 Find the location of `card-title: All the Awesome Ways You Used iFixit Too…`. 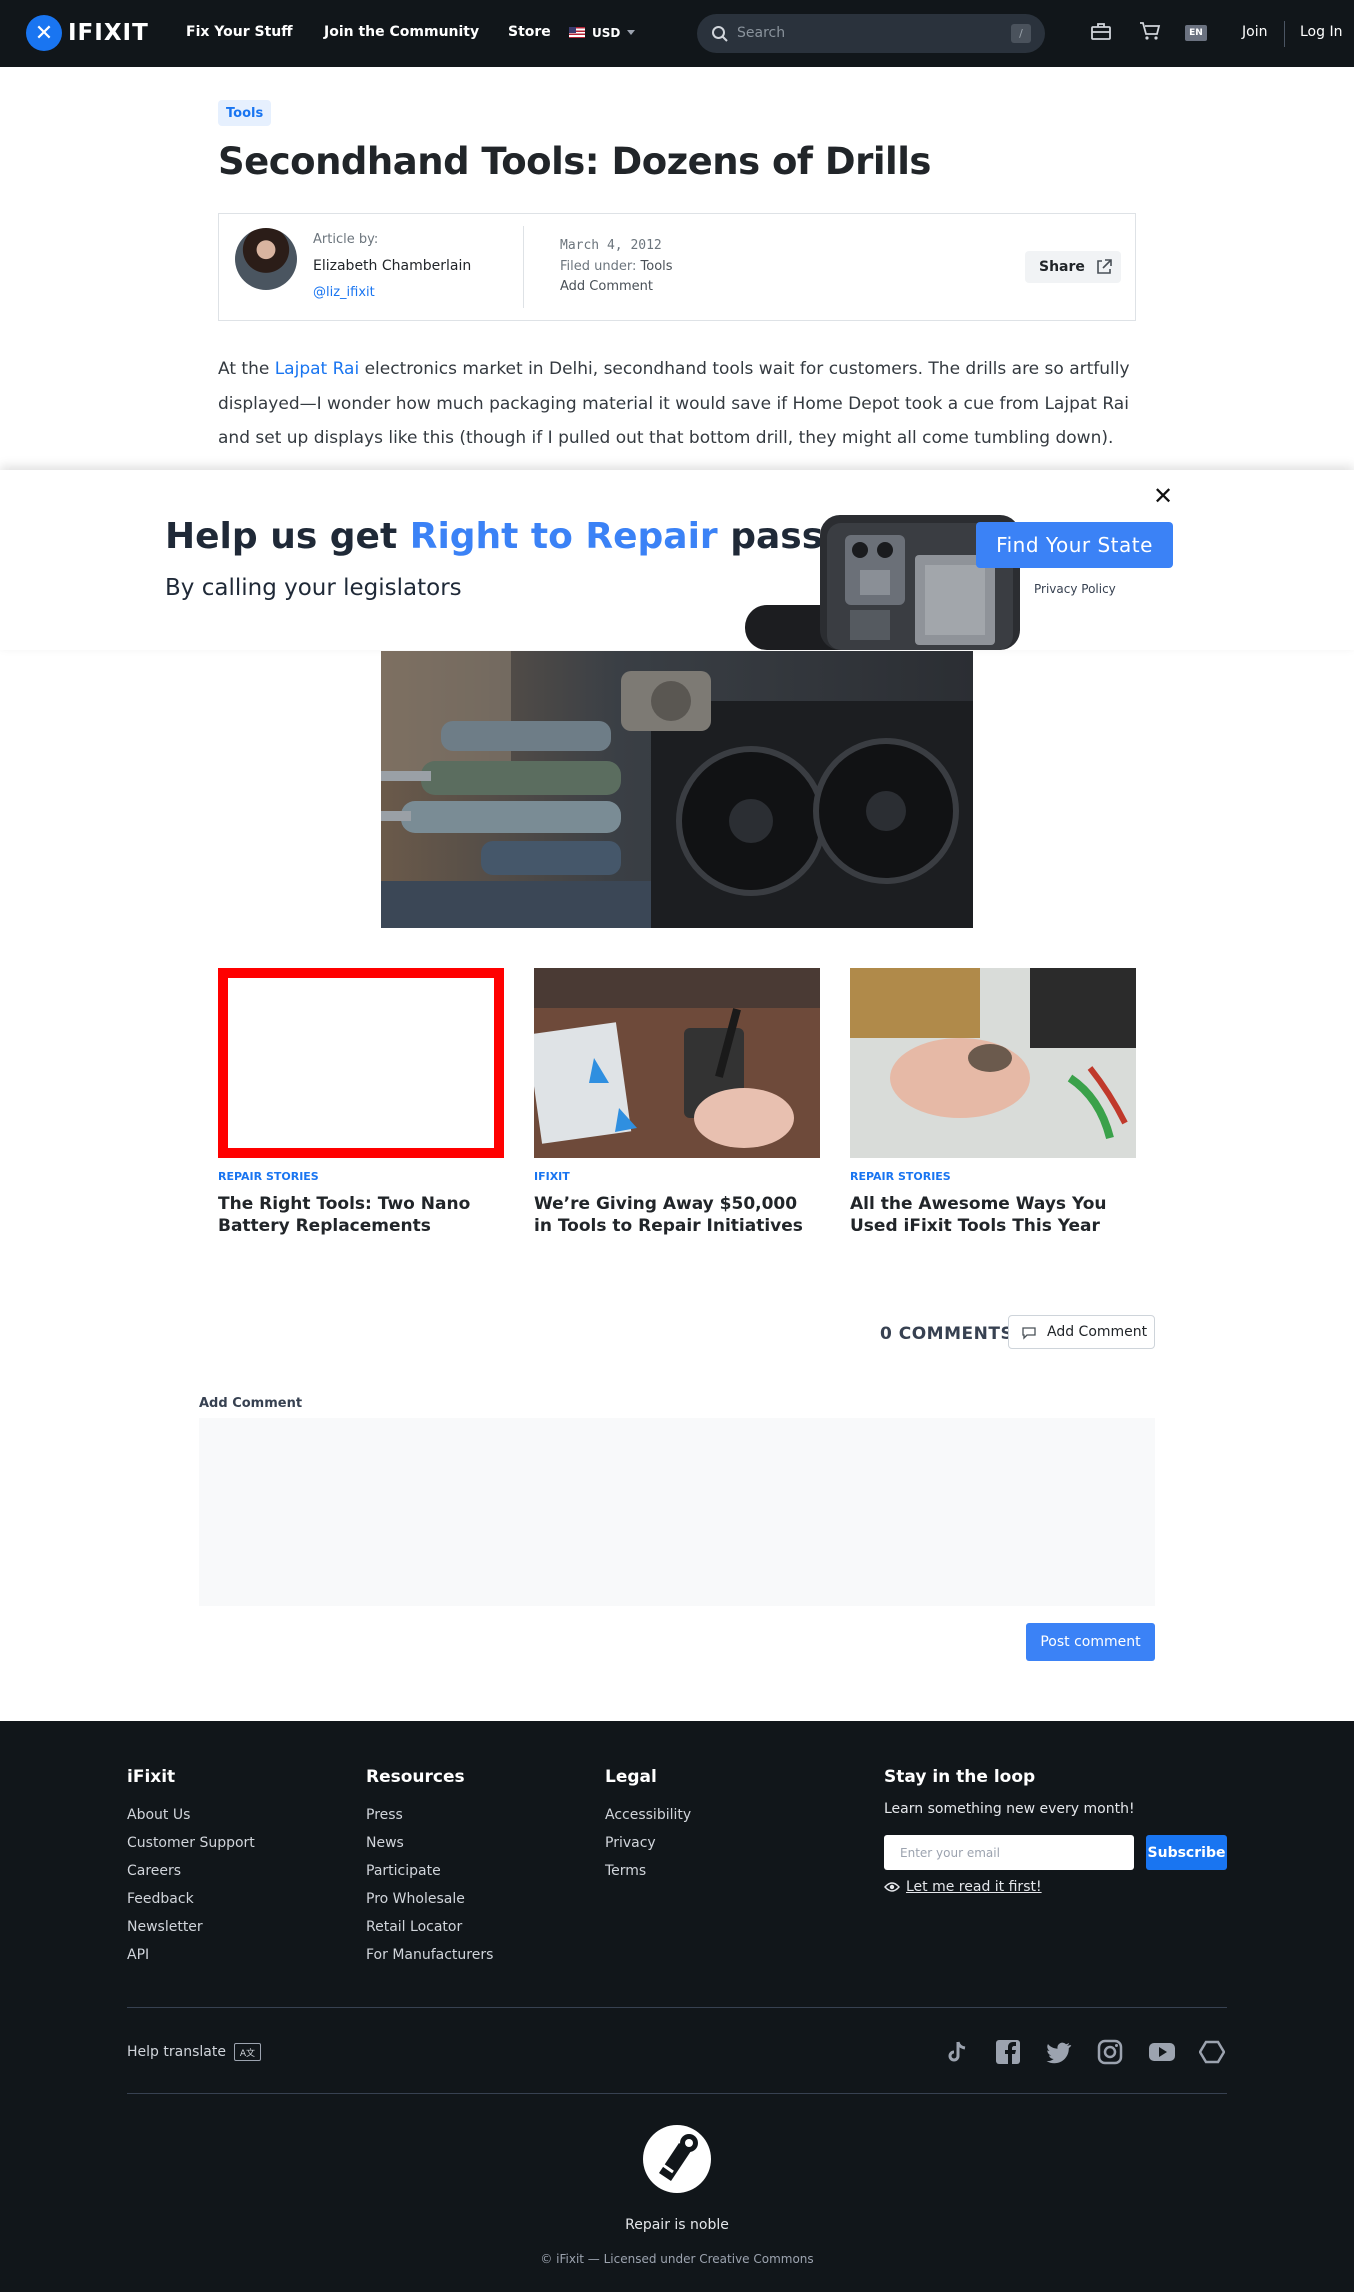

card-title: All the Awesome Ways You Used iFixit Too… is located at coordinates (993, 1215).